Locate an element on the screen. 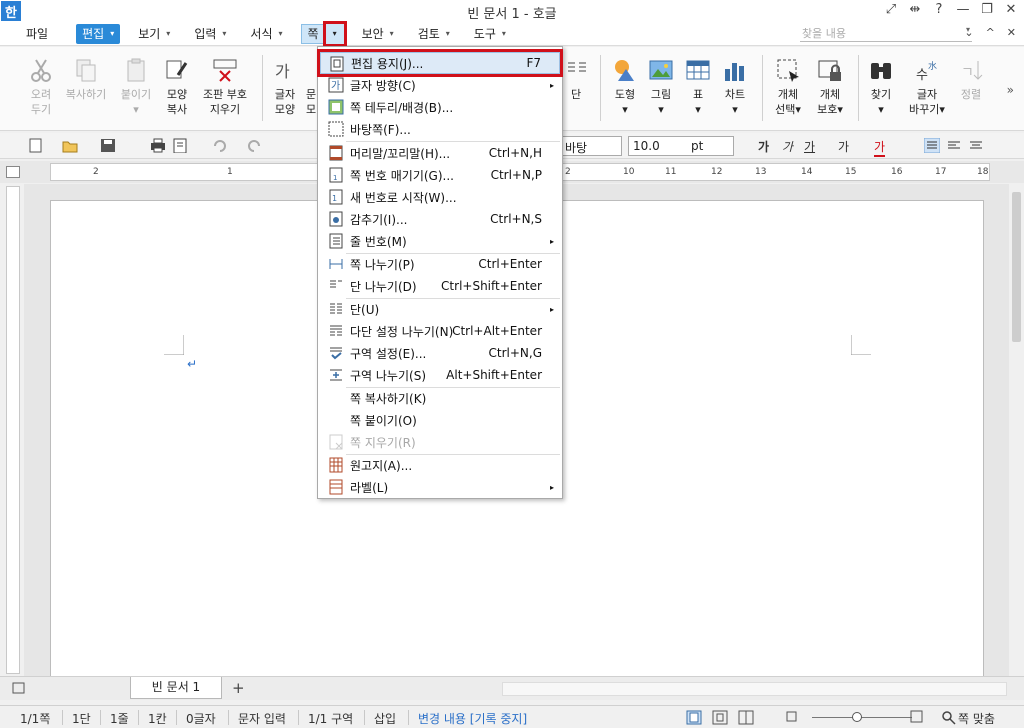 This screenshot has width=1024, height=728. font-select: 바탕 is located at coordinates (591, 146).